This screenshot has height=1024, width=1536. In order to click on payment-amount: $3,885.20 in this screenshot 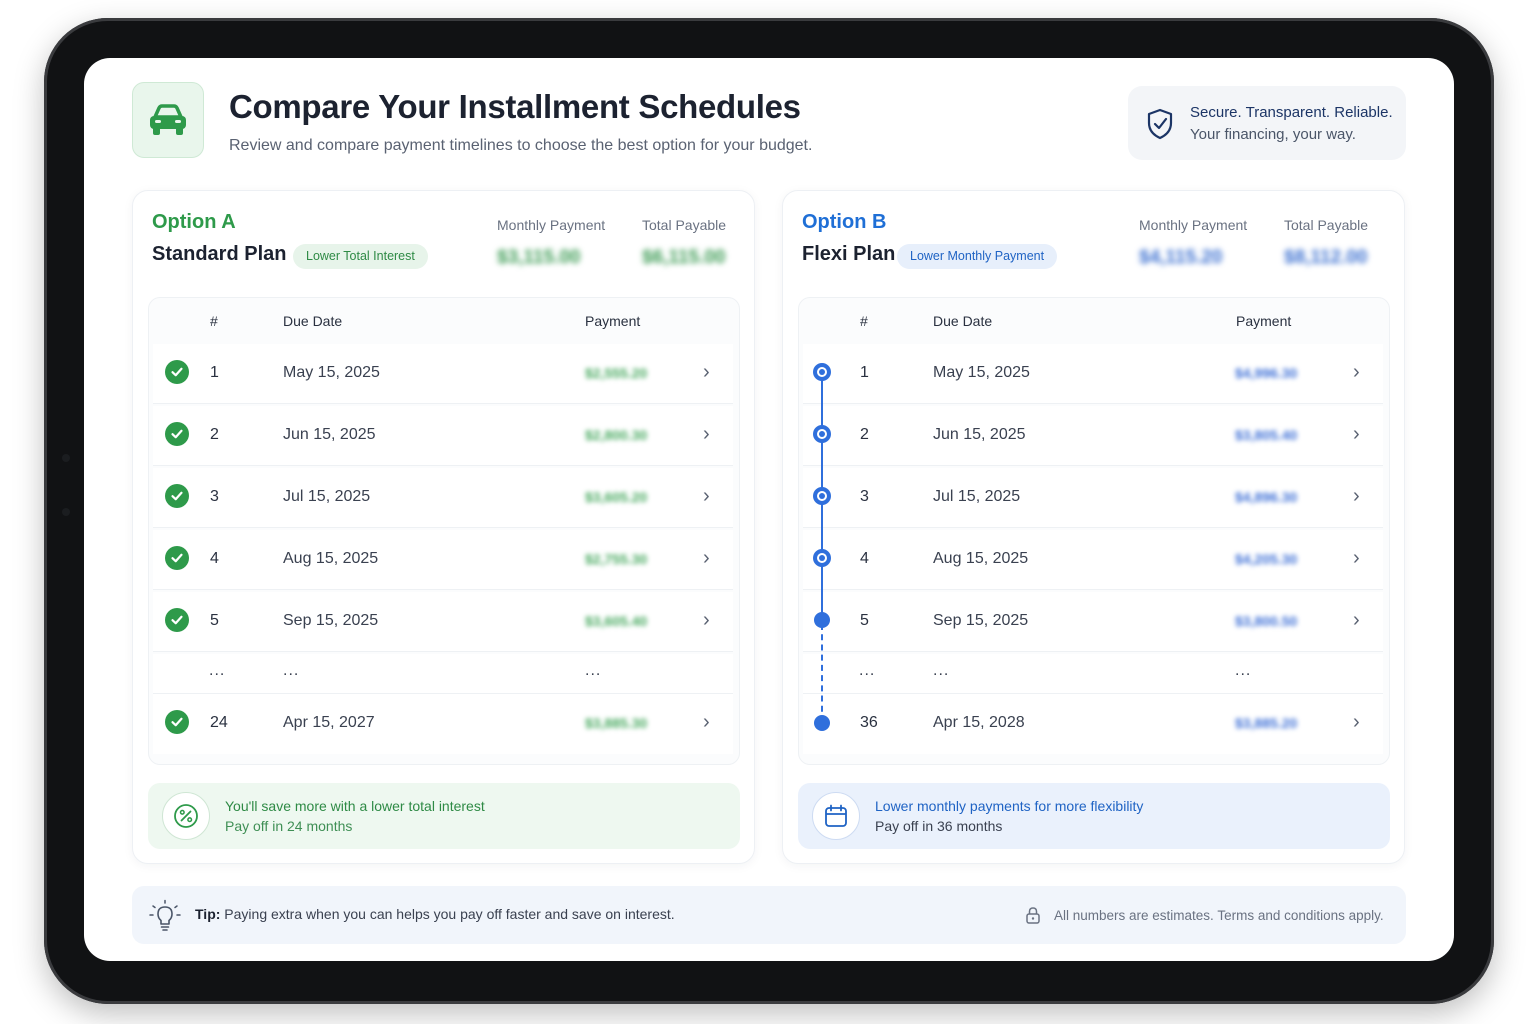, I will do `click(1266, 723)`.